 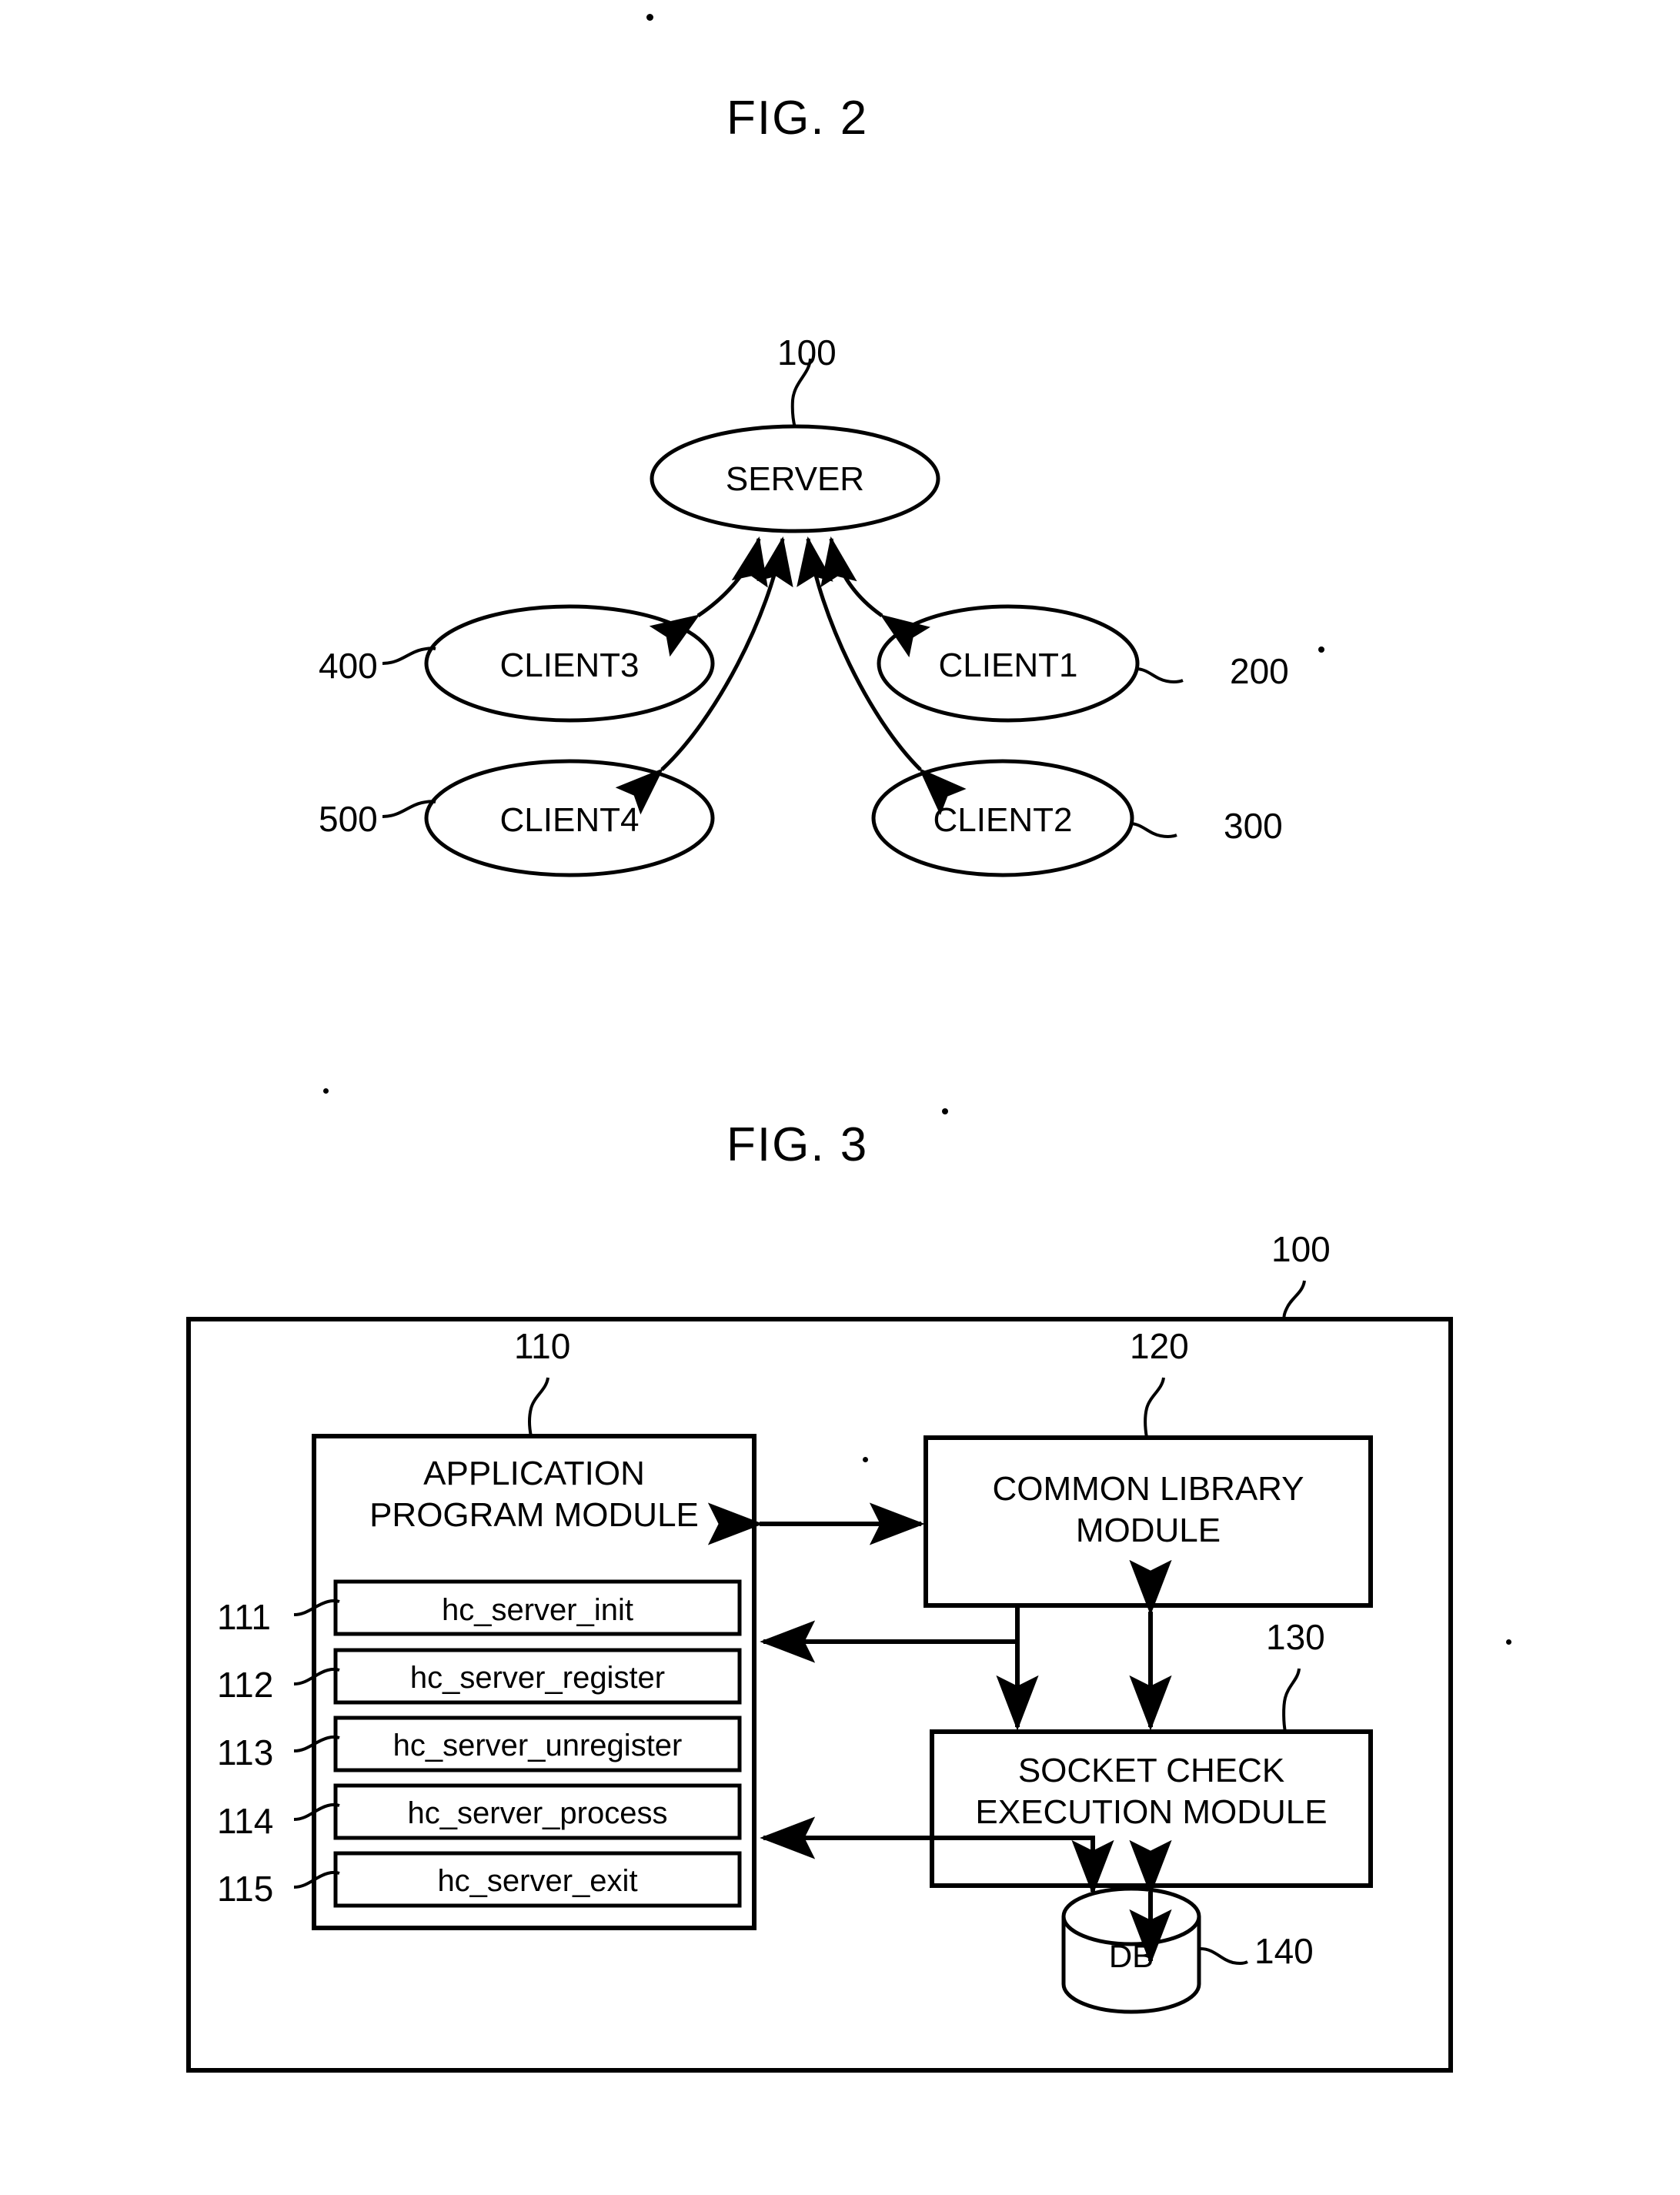 What do you see at coordinates (245, 1889) in the screenshot?
I see `ref-numeral-115: 115` at bounding box center [245, 1889].